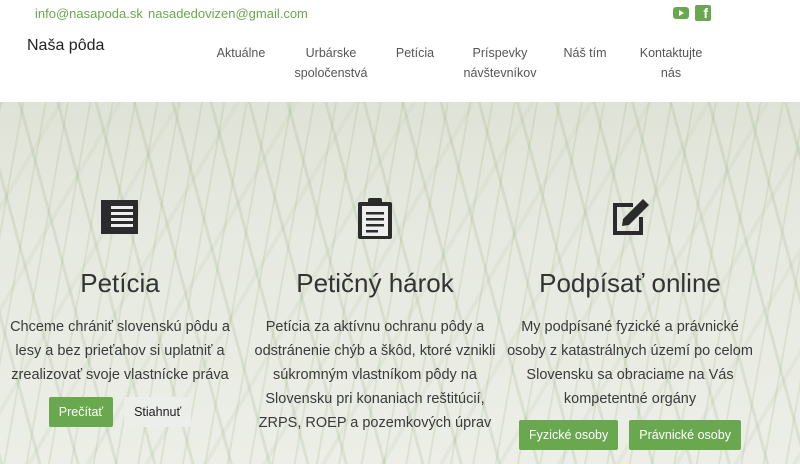 The width and height of the screenshot is (800, 464). Describe the element at coordinates (120, 283) in the screenshot. I see `section-title: Petícia` at that location.